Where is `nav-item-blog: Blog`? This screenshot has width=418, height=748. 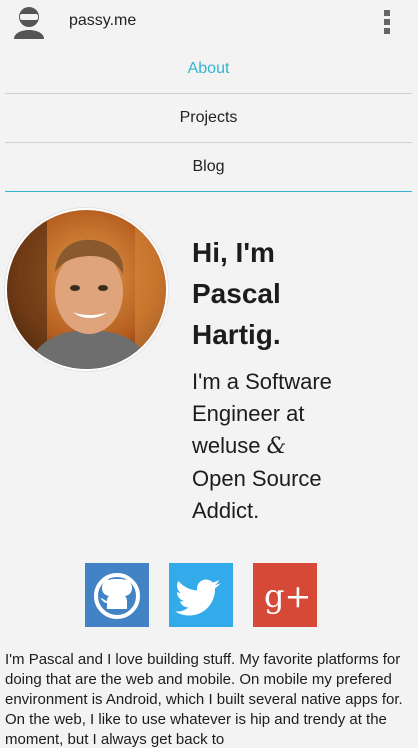 nav-item-blog: Blog is located at coordinates (208, 167).